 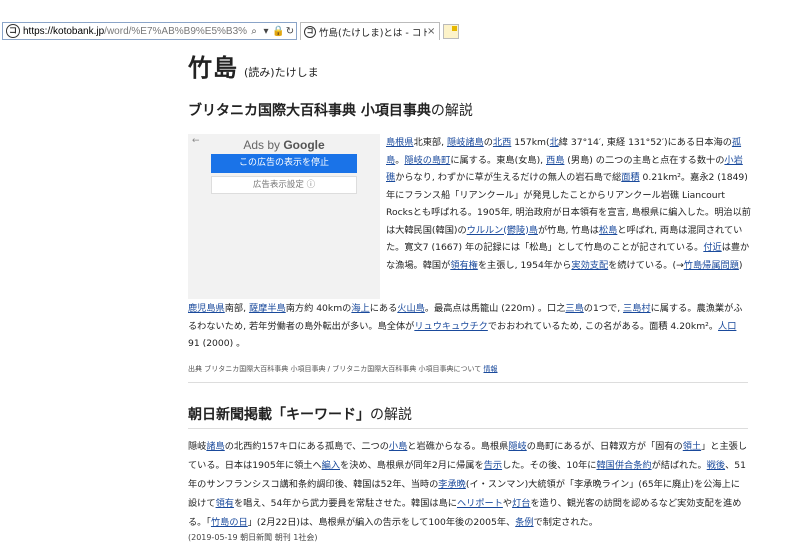 I want to click on paragraph-text: の北西約157キロにある孤島で、二つの, so click(x=306, y=446).